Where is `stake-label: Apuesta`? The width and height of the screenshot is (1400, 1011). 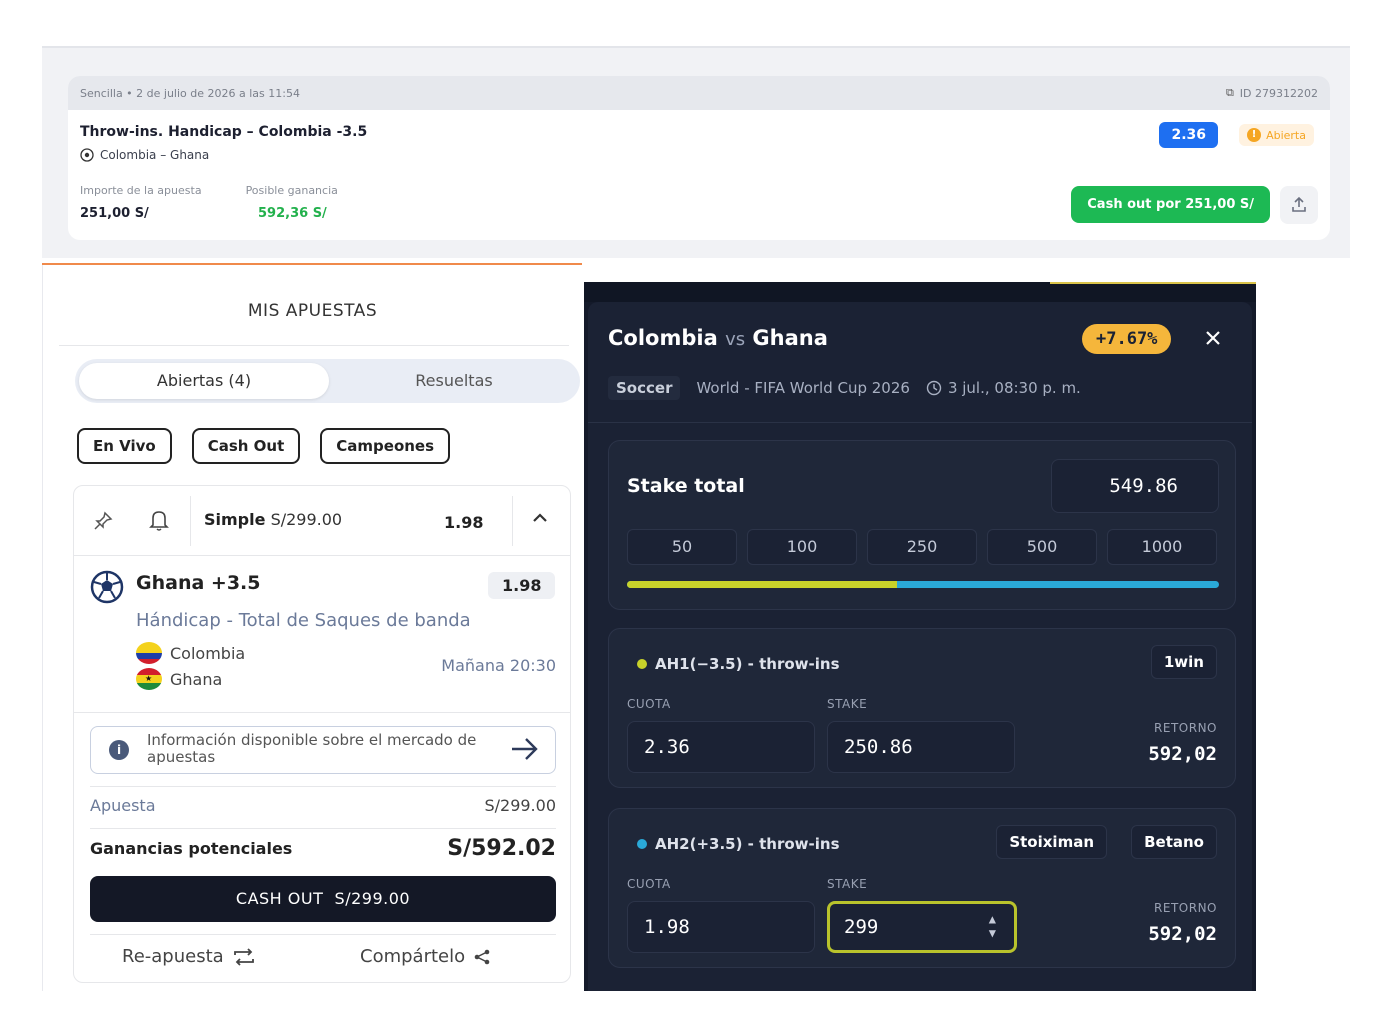 stake-label: Apuesta is located at coordinates (123, 805).